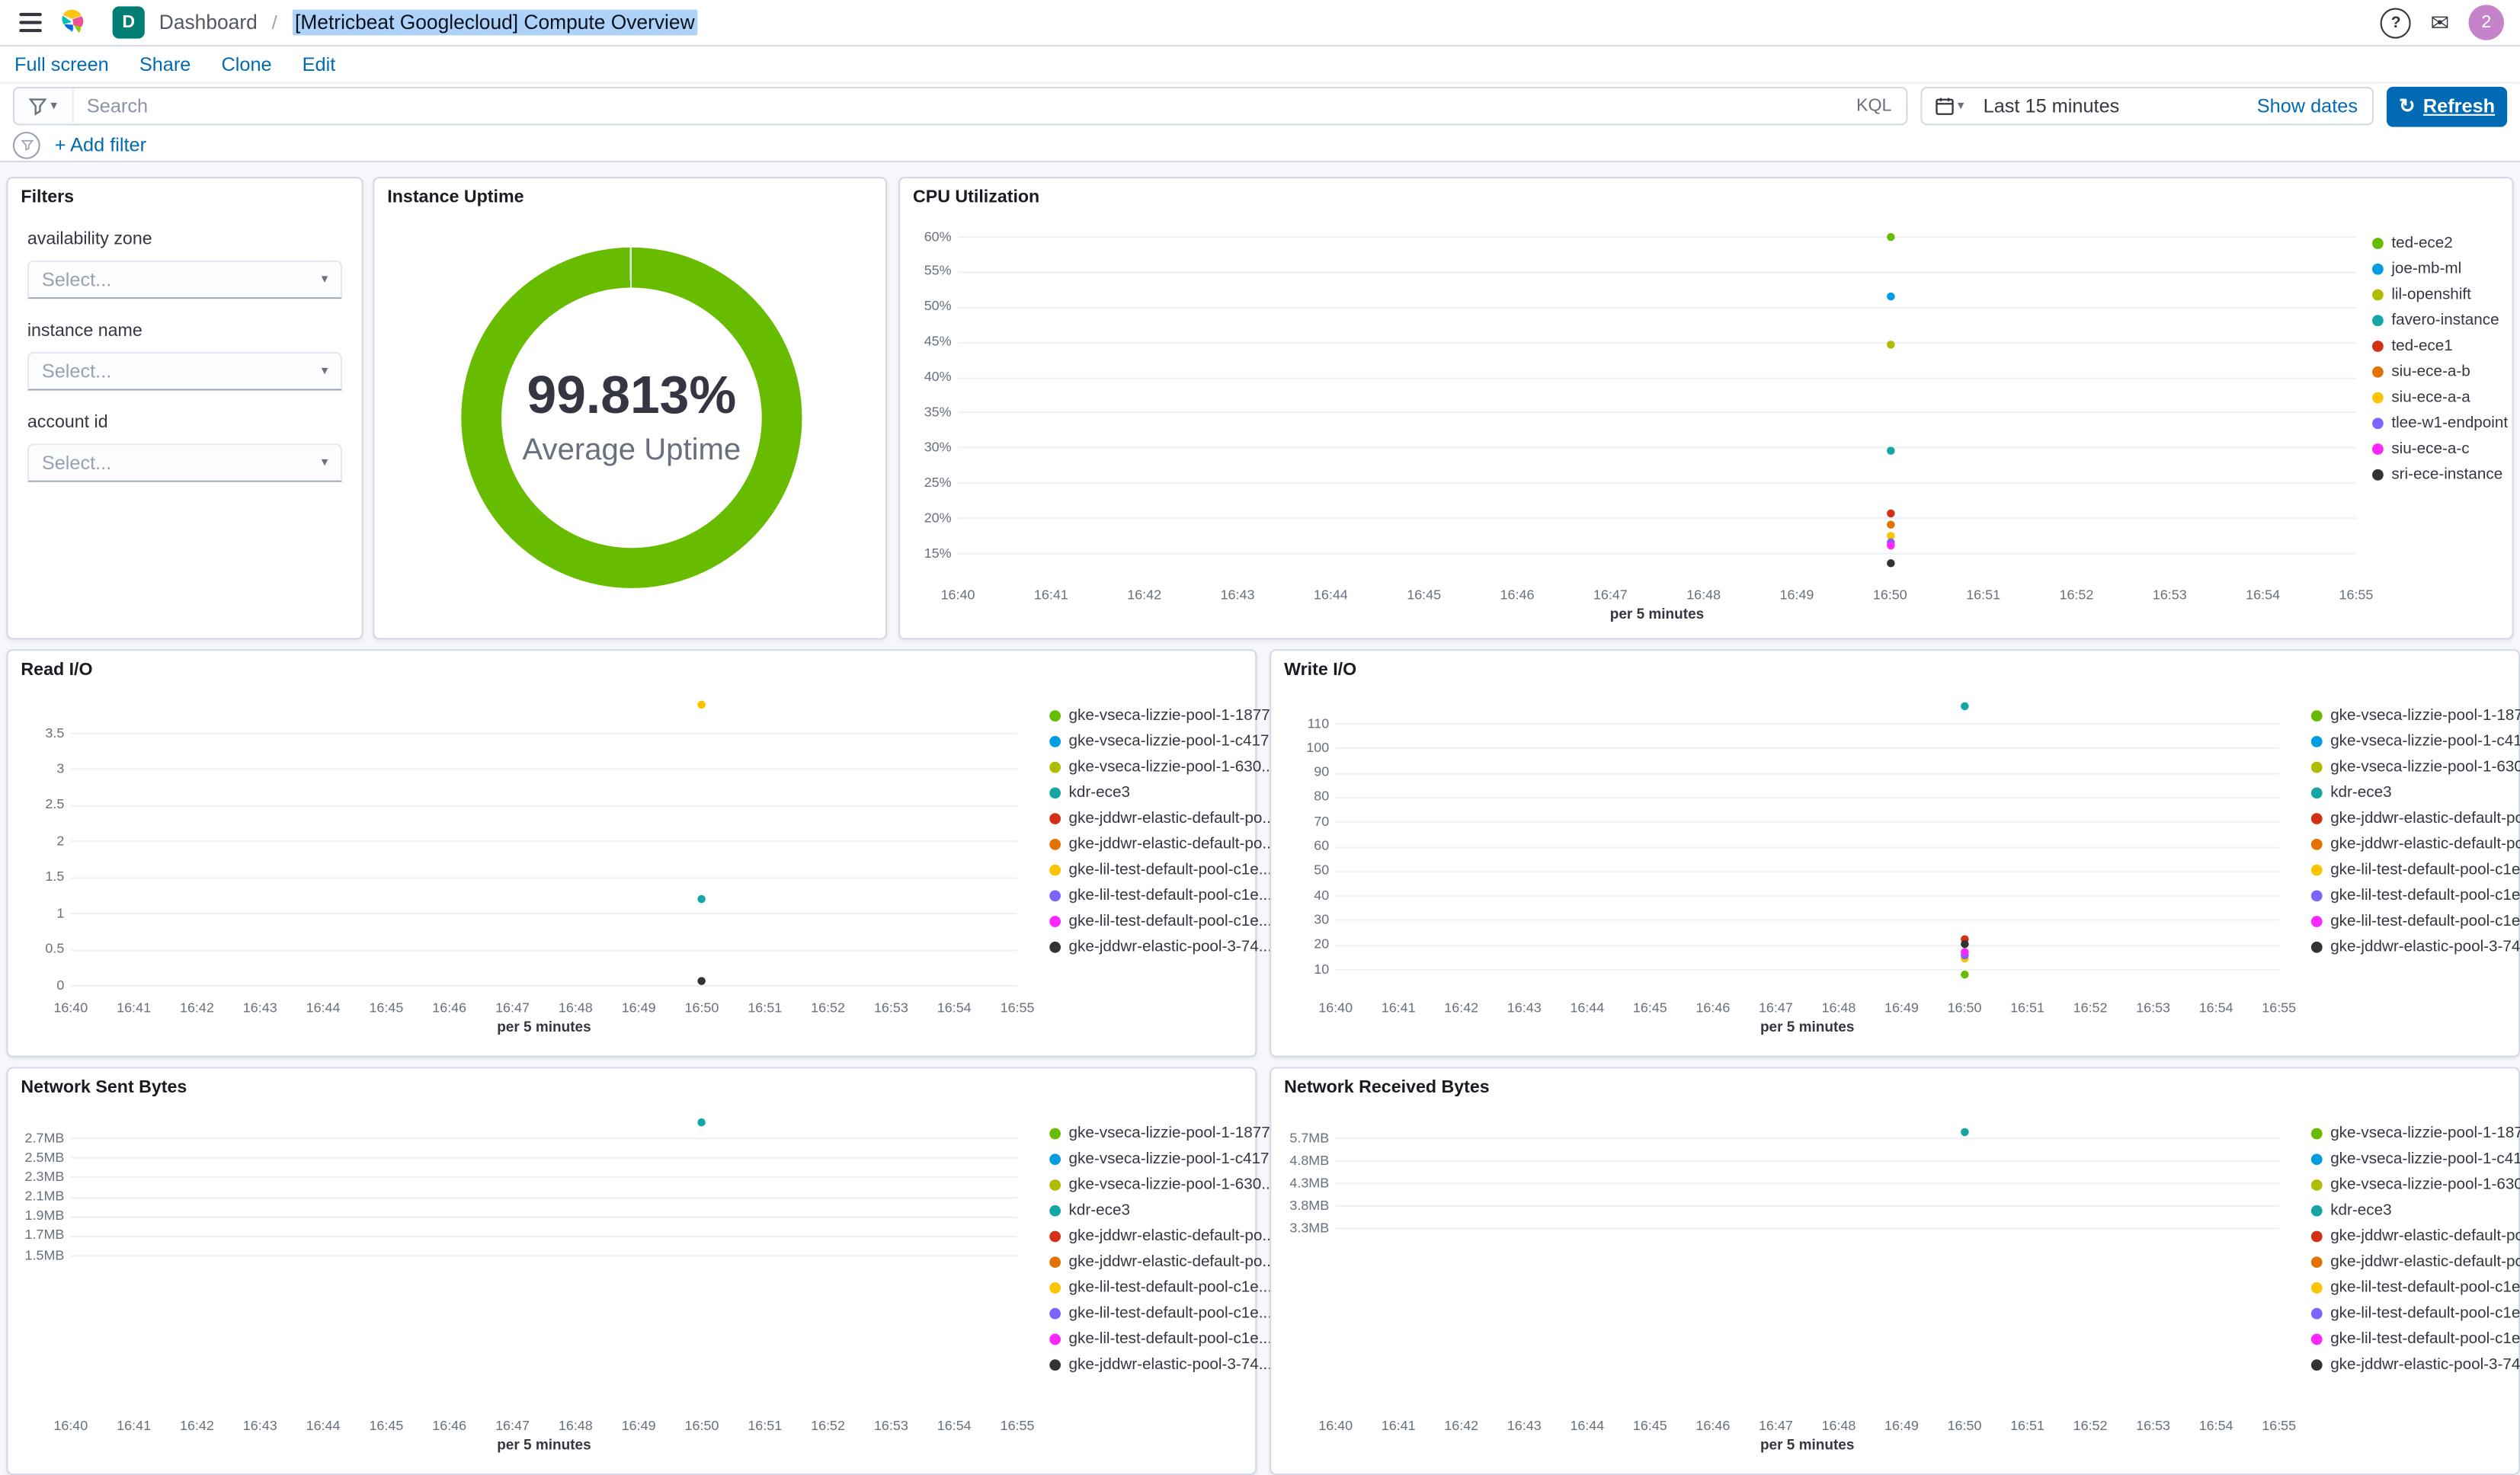 This screenshot has height=1475, width=2520. What do you see at coordinates (2446, 346) in the screenshot?
I see `legend-item: ted-ece1` at bounding box center [2446, 346].